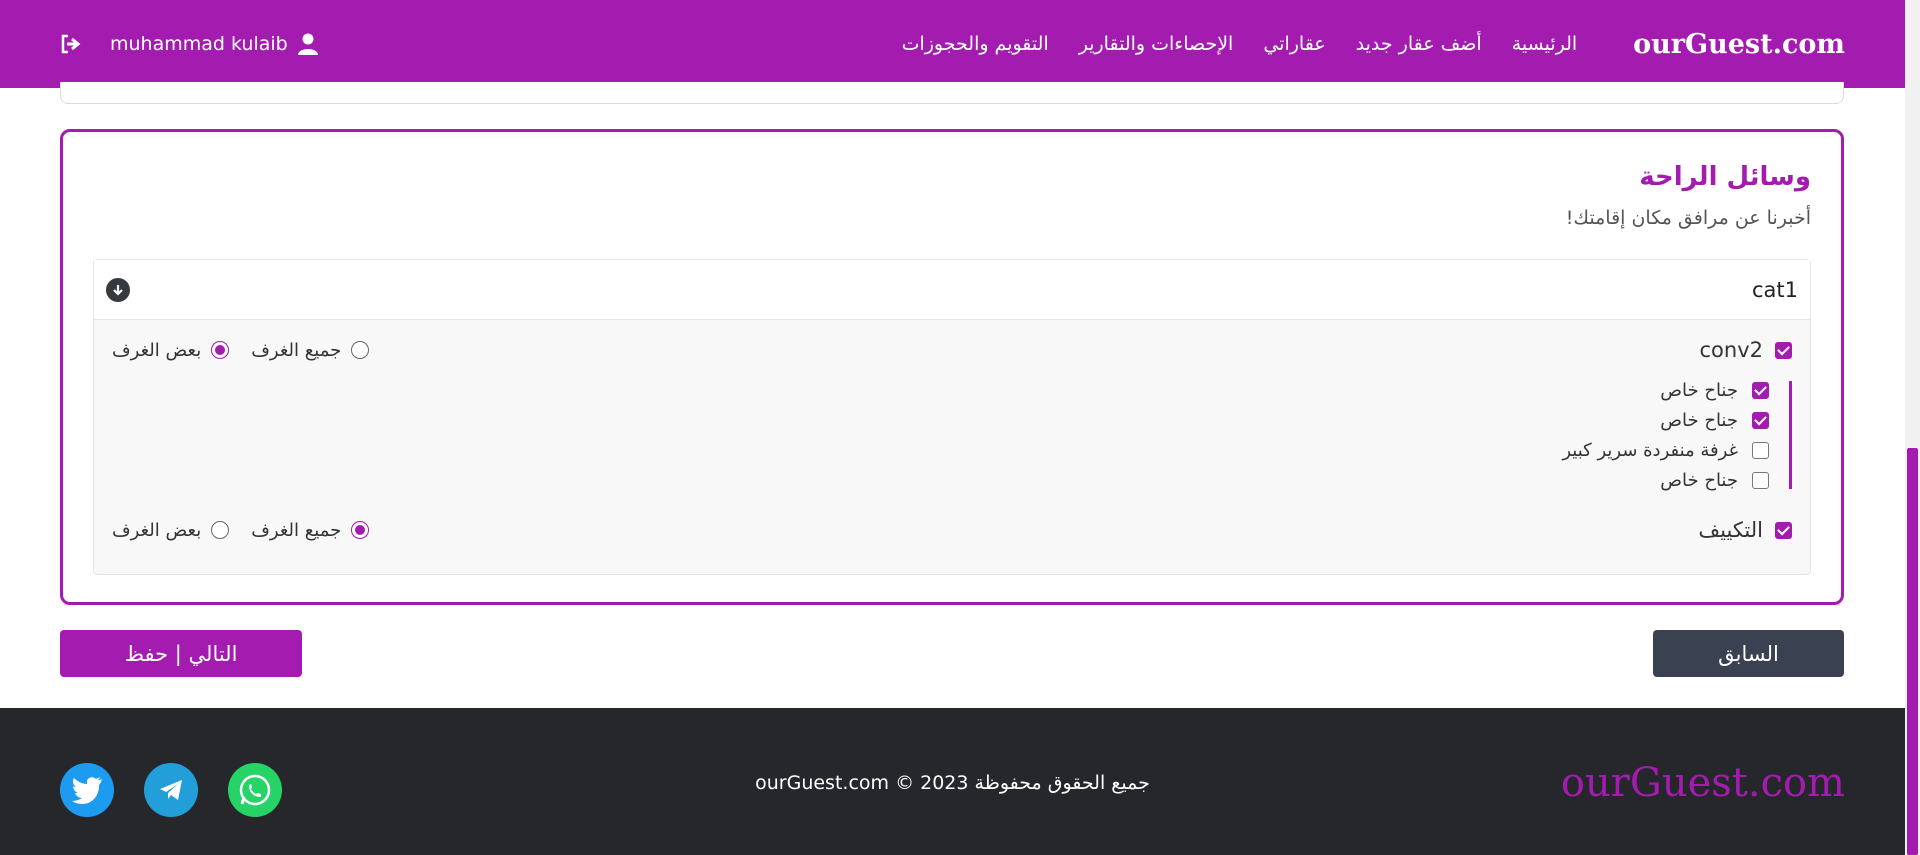  Describe the element at coordinates (181, 653) in the screenshot. I see `next-save-button: التالي | حفظ` at that location.